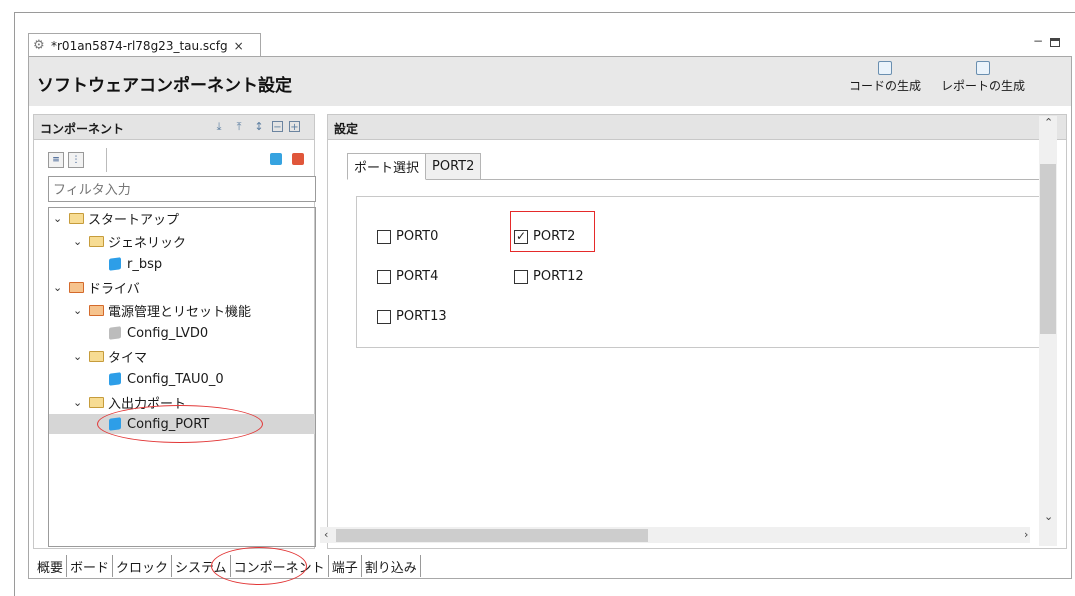  I want to click on gear-icon: ⚙, so click(39, 45).